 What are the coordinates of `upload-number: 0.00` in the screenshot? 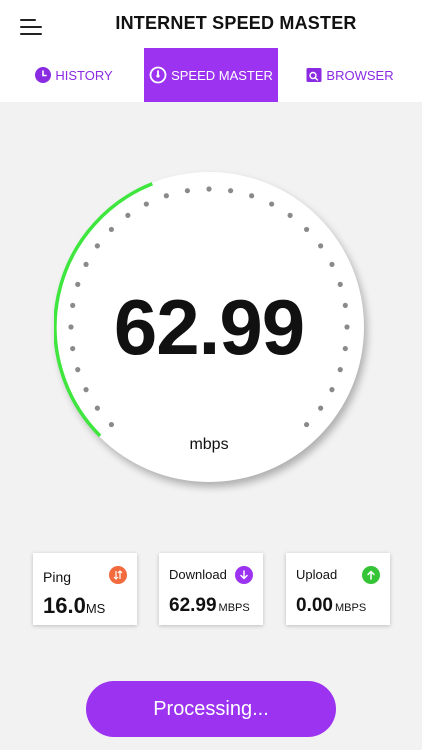 It's located at (314, 605).